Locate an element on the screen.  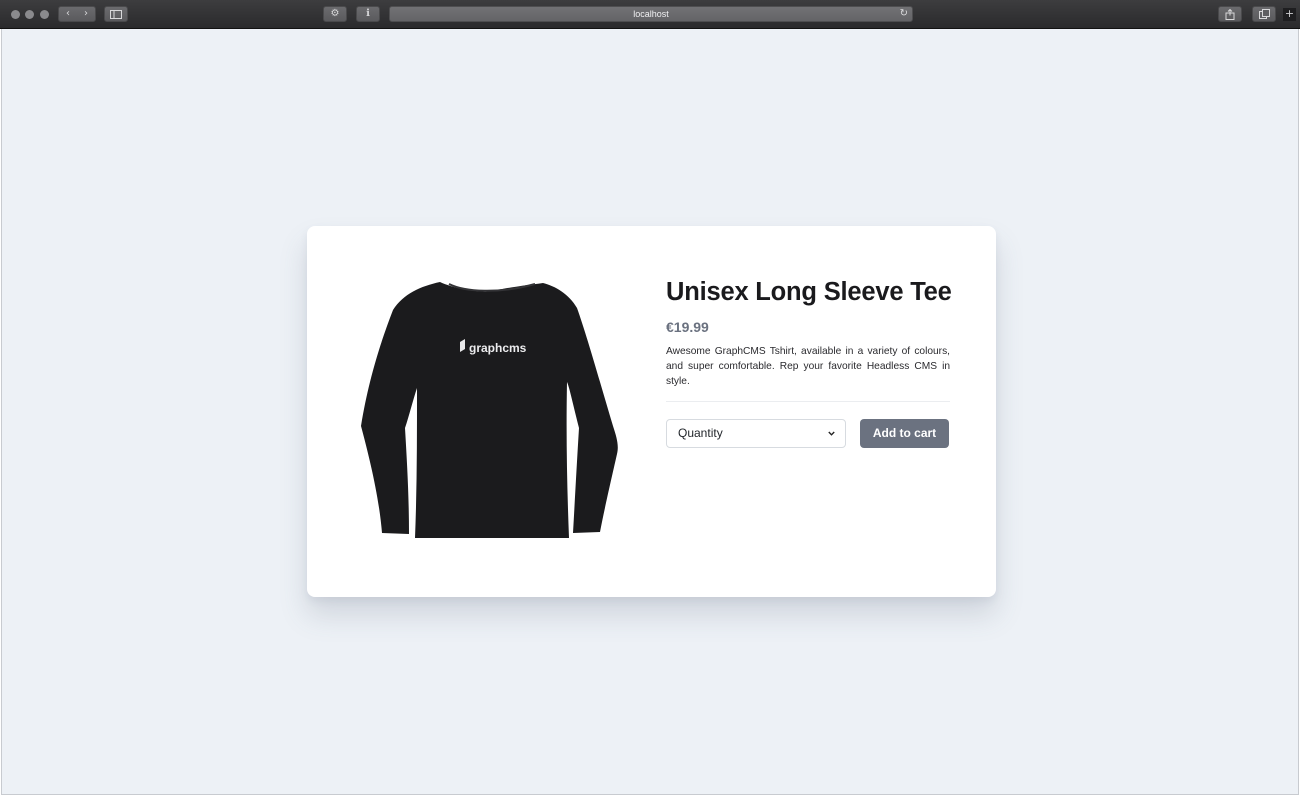
plus-icon: + is located at coordinates (1289, 13).